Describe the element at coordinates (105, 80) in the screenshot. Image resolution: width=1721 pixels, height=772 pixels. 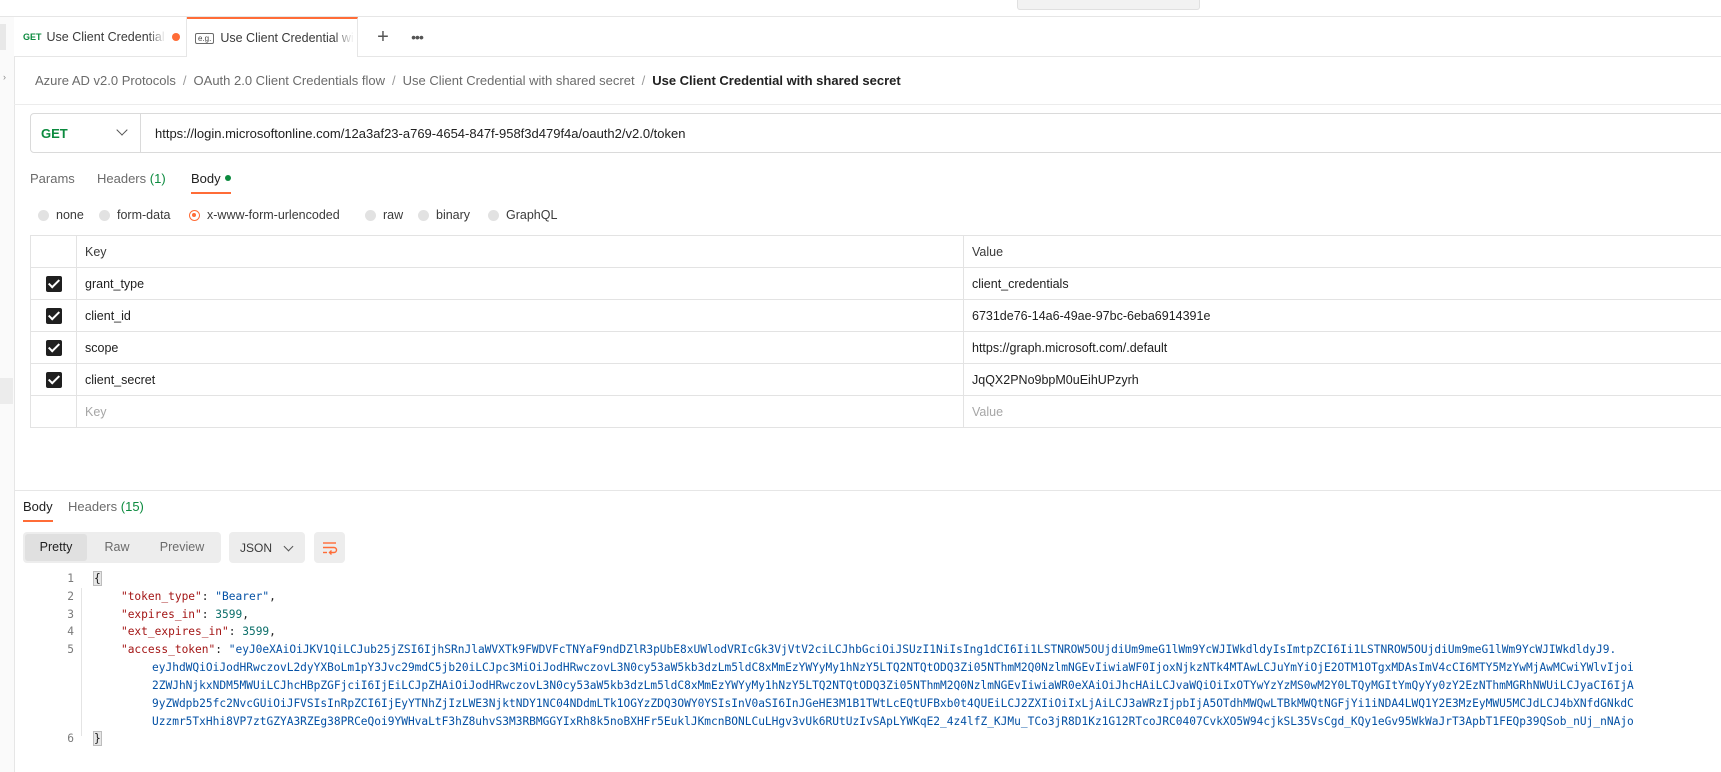
I see `breadcrumb-item-collection: Azure AD v2.0 Protocols` at that location.